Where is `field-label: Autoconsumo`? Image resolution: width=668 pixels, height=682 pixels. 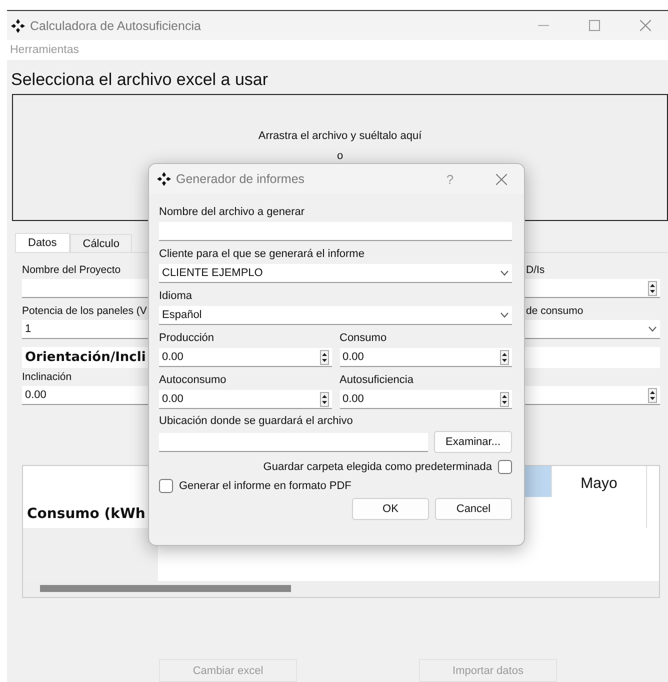
field-label: Autoconsumo is located at coordinates (192, 380).